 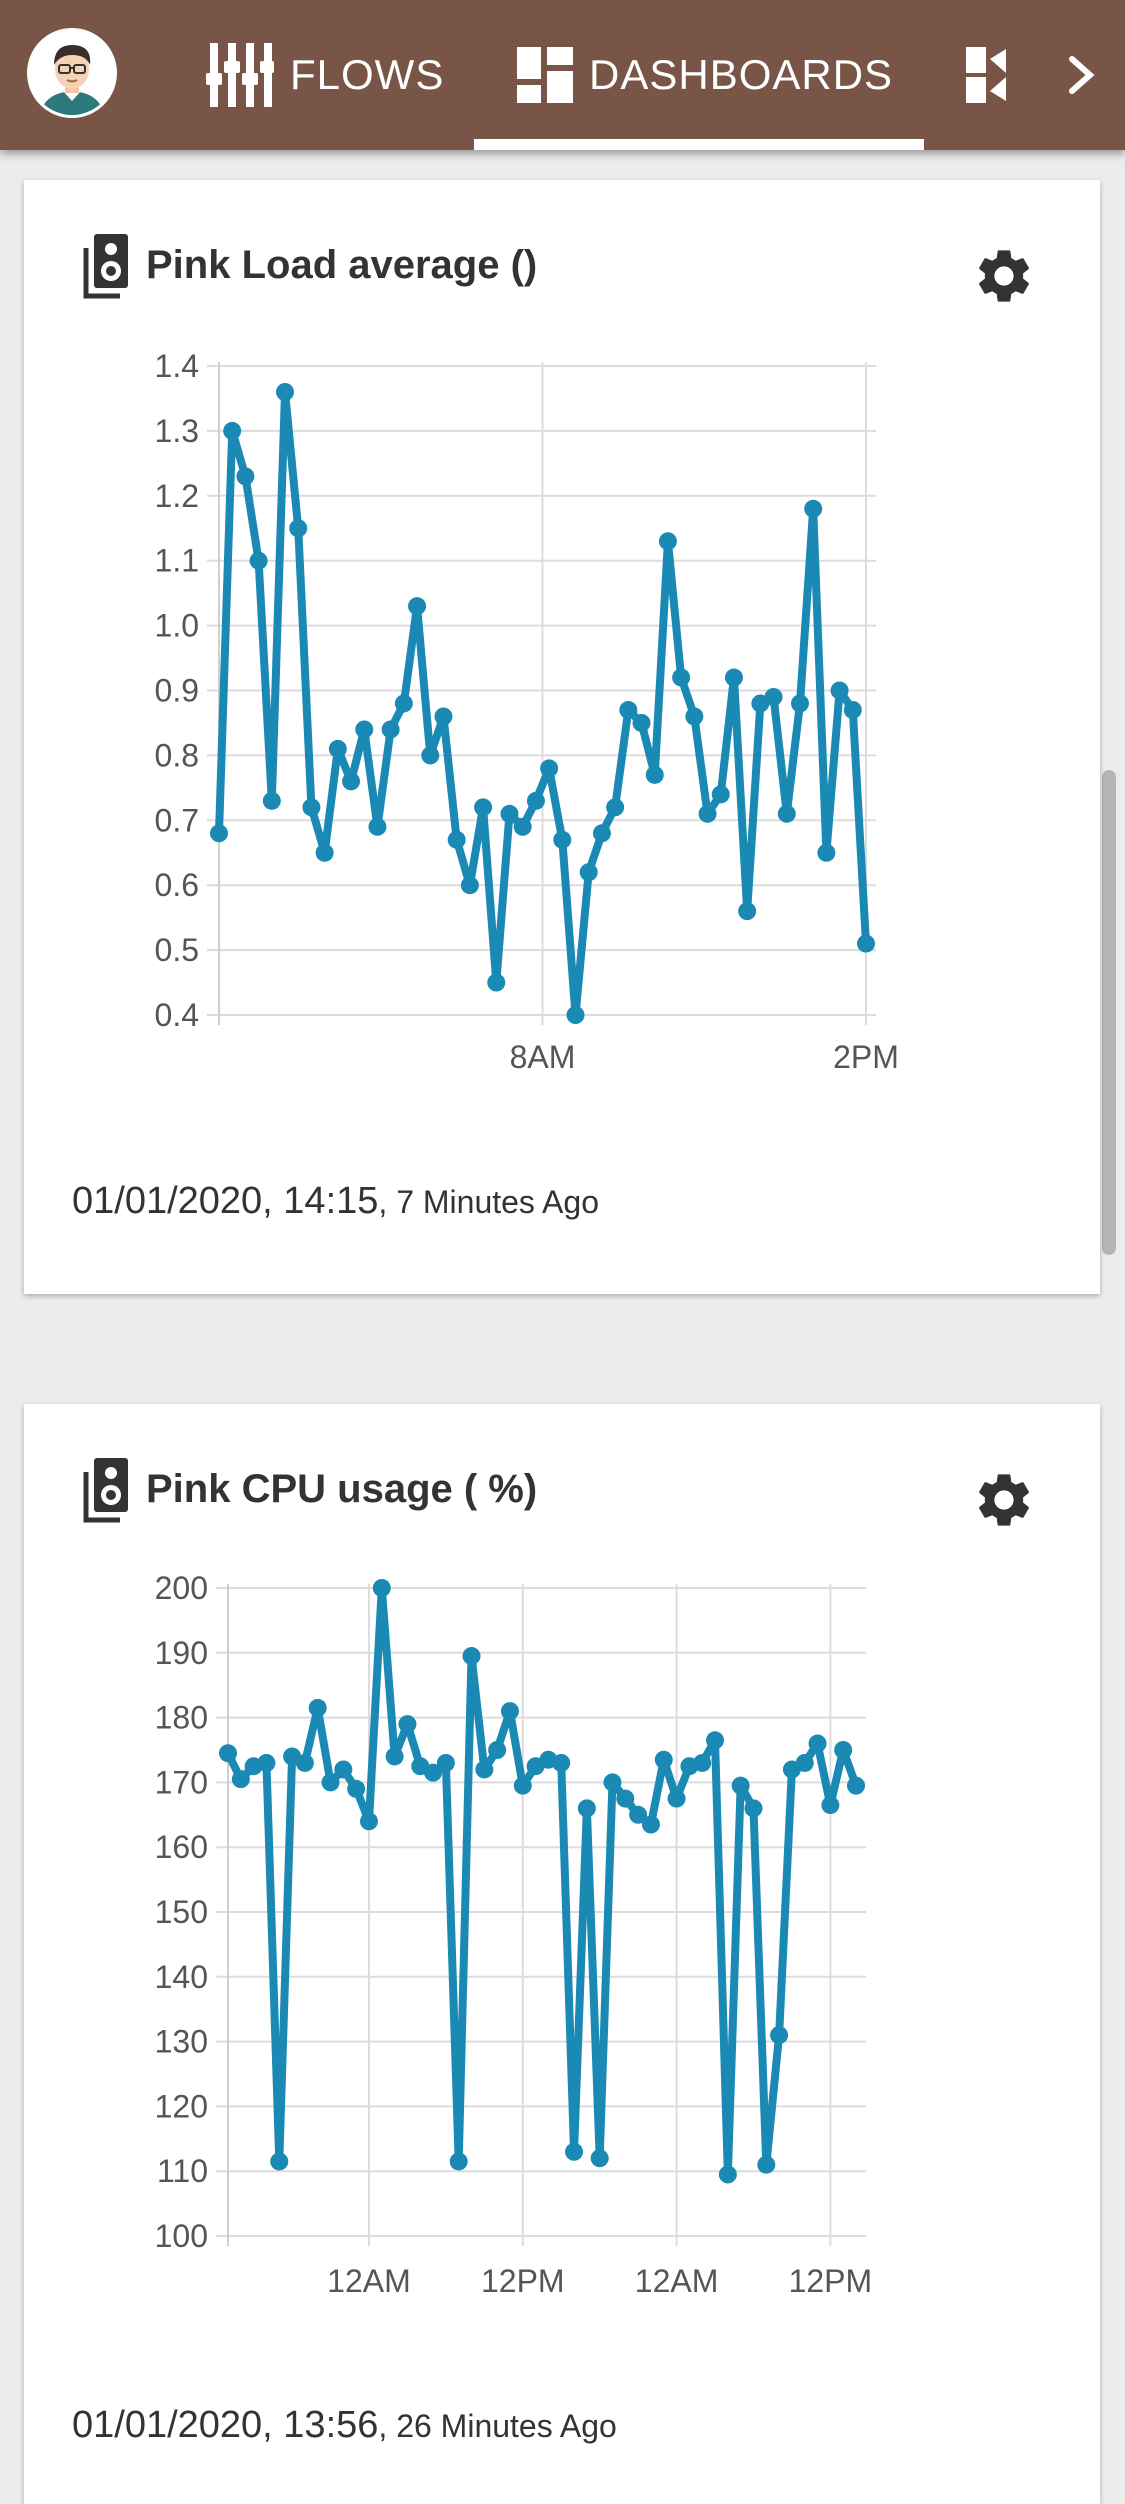 I want to click on flows-icon, so click(x=240, y=75).